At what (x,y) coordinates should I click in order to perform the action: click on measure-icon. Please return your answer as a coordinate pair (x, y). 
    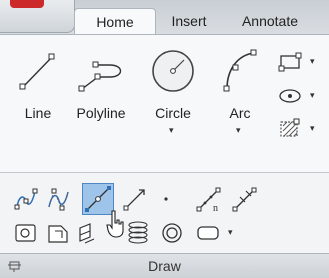
    Looking at the image, I should click on (244, 199).